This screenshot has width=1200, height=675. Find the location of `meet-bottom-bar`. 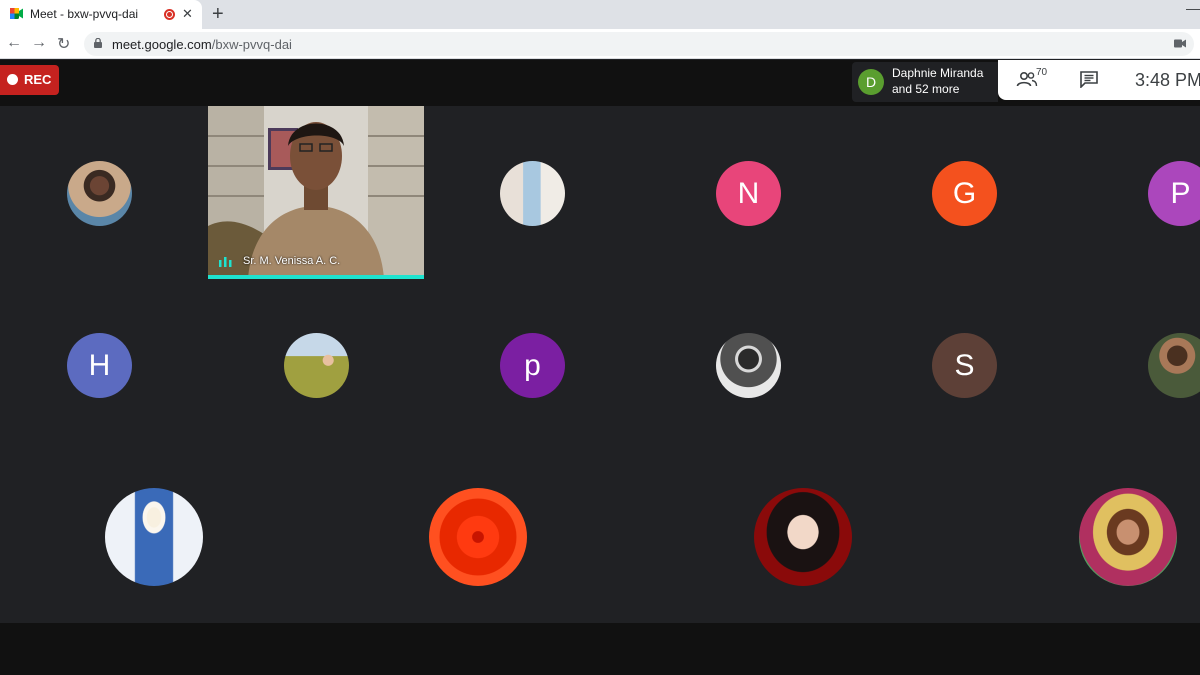

meet-bottom-bar is located at coordinates (600, 649).